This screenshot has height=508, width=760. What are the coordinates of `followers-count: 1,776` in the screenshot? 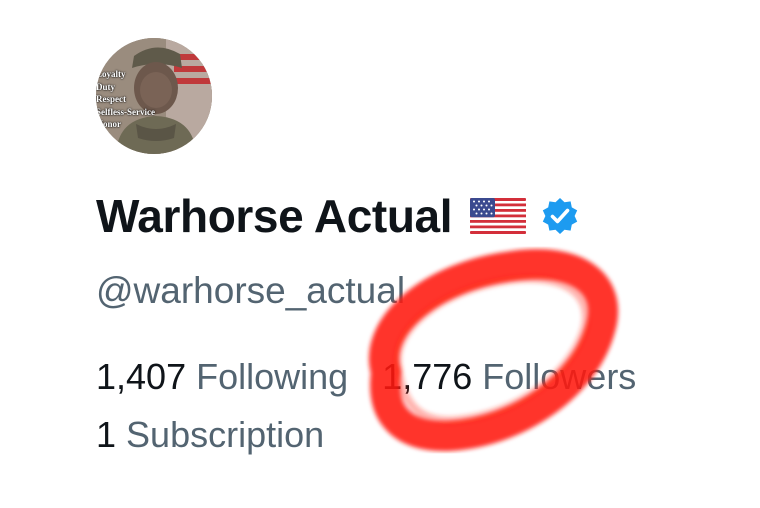 It's located at (427, 376).